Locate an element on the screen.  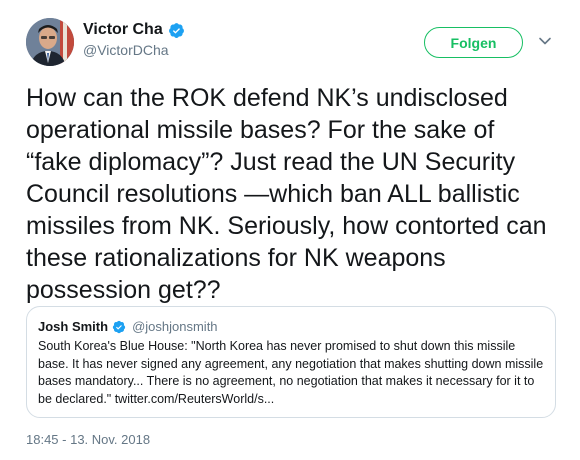
chevron-down-icon is located at coordinates (545, 41).